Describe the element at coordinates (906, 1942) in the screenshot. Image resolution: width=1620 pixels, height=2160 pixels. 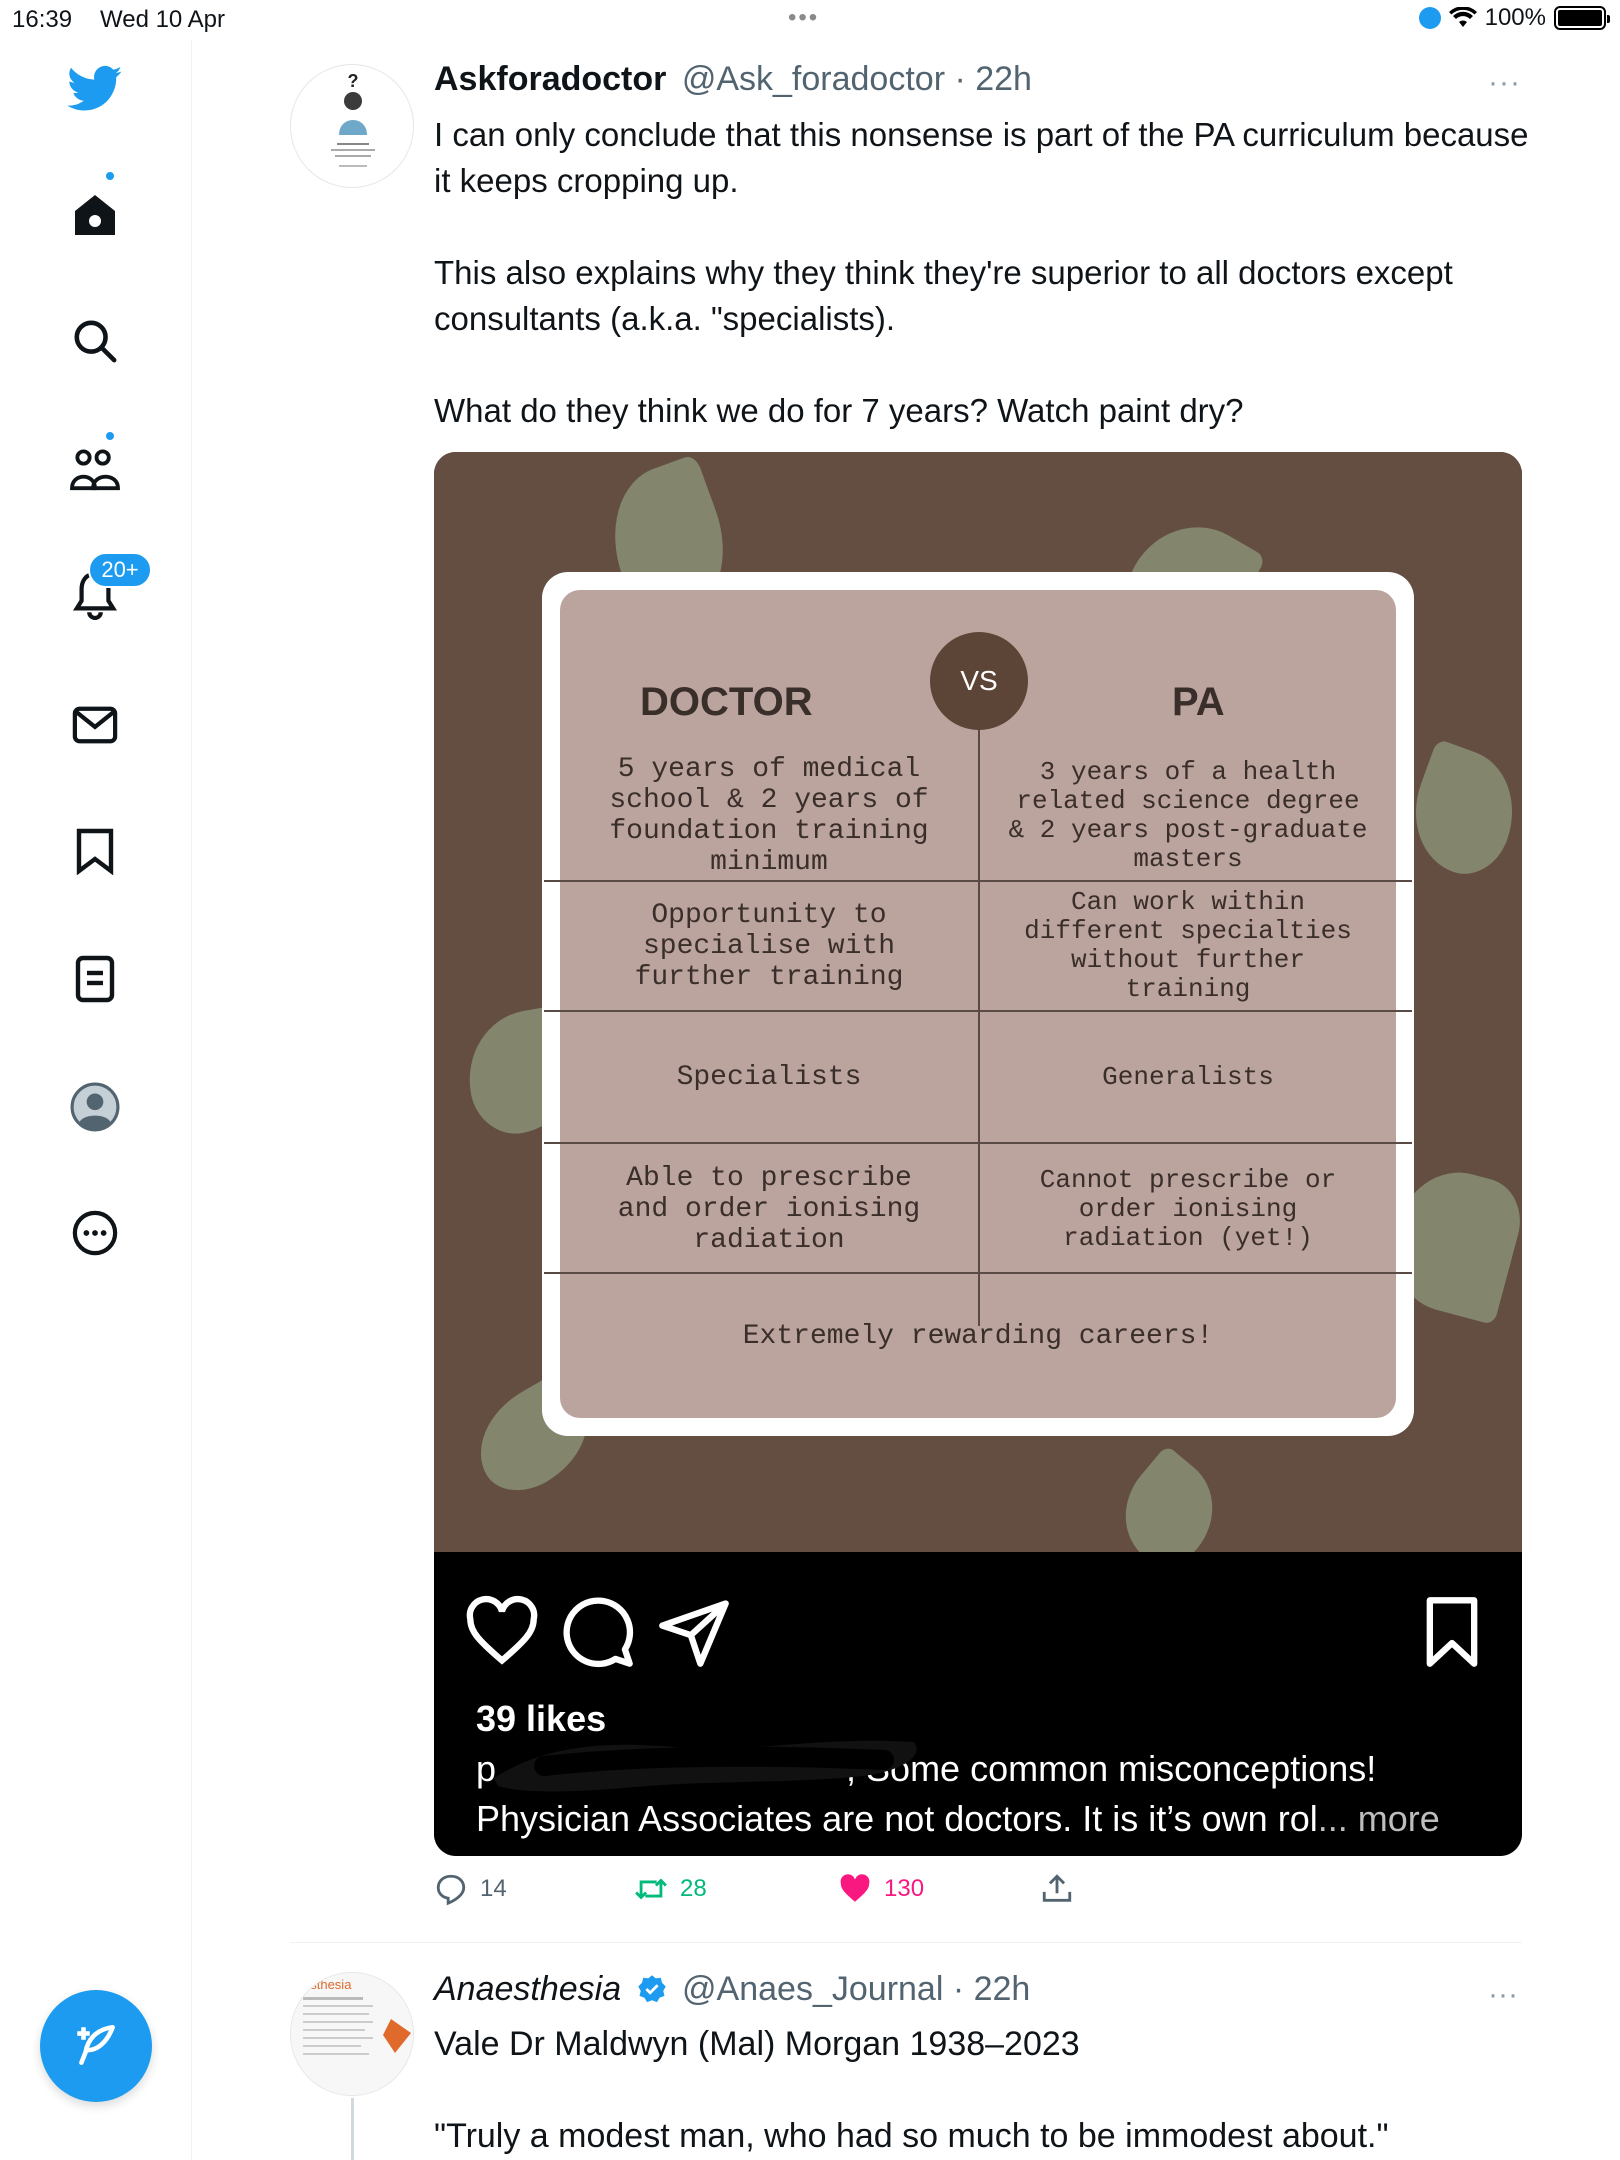
I see `tweet-divider` at that location.